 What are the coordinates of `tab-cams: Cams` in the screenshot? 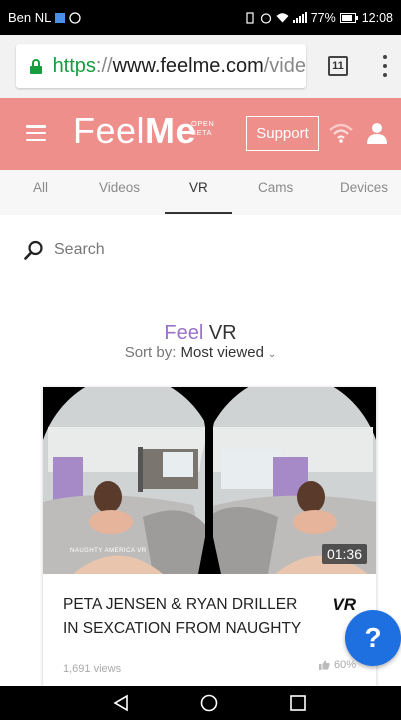 It's located at (275, 187).